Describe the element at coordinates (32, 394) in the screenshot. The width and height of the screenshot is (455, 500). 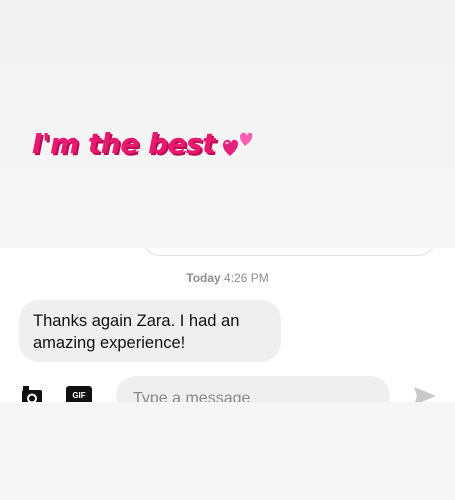
I see `camera-icon` at that location.